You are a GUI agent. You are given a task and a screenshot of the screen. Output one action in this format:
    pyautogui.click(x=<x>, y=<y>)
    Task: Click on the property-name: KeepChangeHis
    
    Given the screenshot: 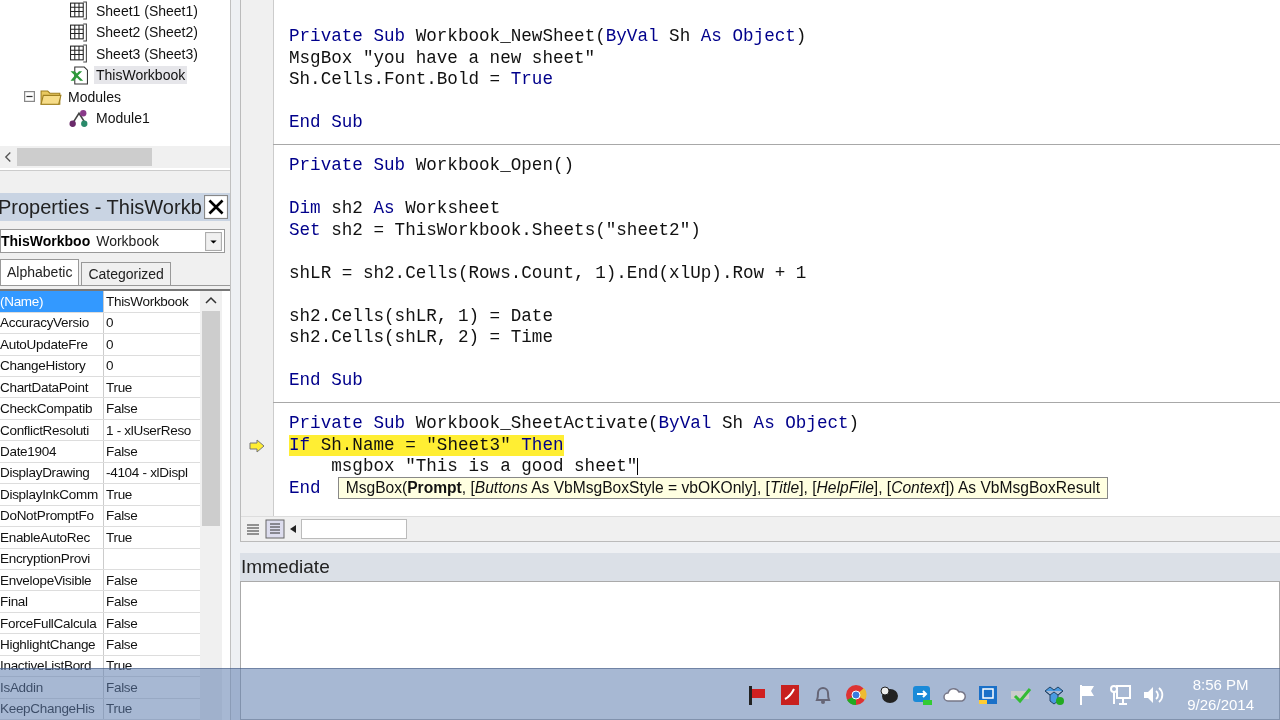 What is the action you would take?
    pyautogui.click(x=52, y=708)
    